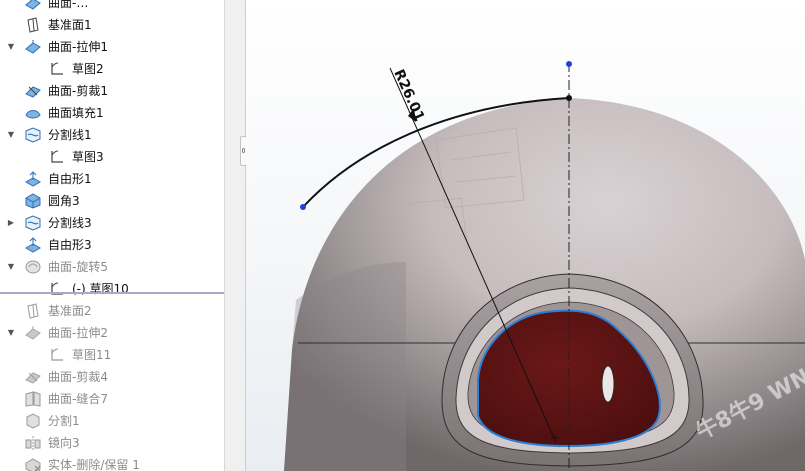  I want to click on tree-item: 草图11, so click(112, 355).